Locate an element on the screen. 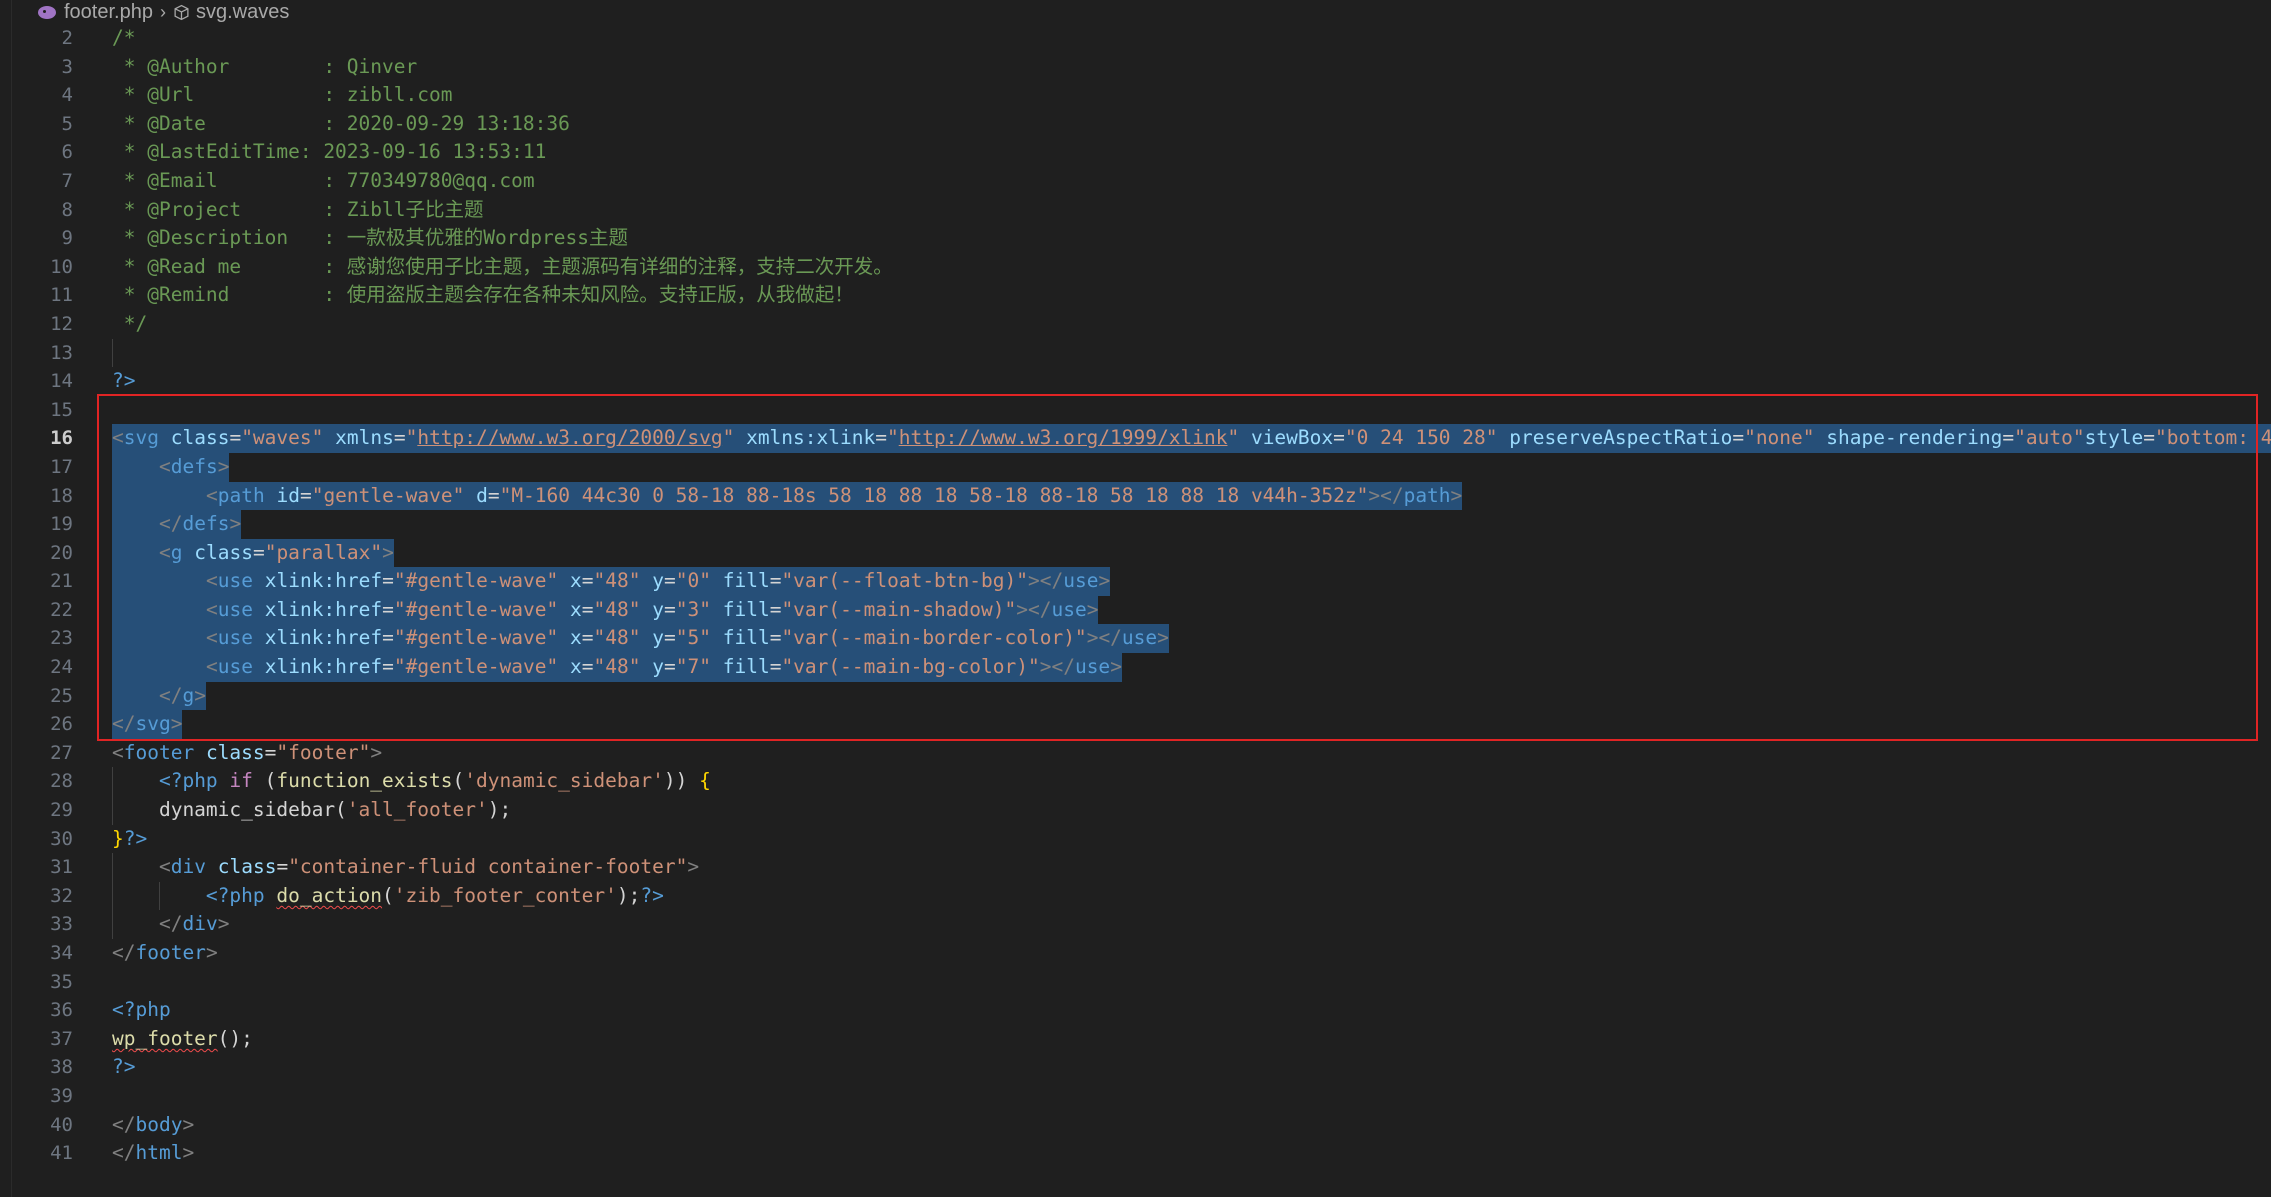 This screenshot has width=2271, height=1197. code-line: 20 <g class="parallax"> is located at coordinates (1135, 553).